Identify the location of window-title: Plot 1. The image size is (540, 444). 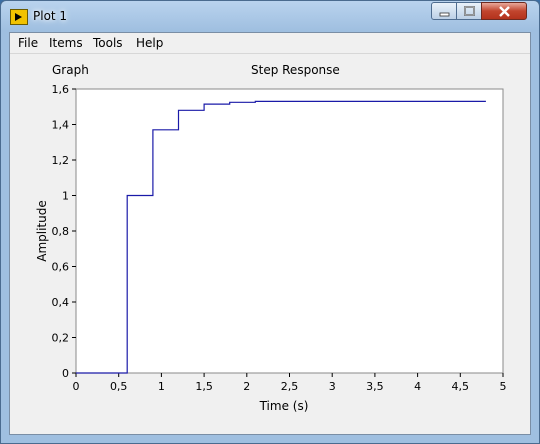
(50, 16).